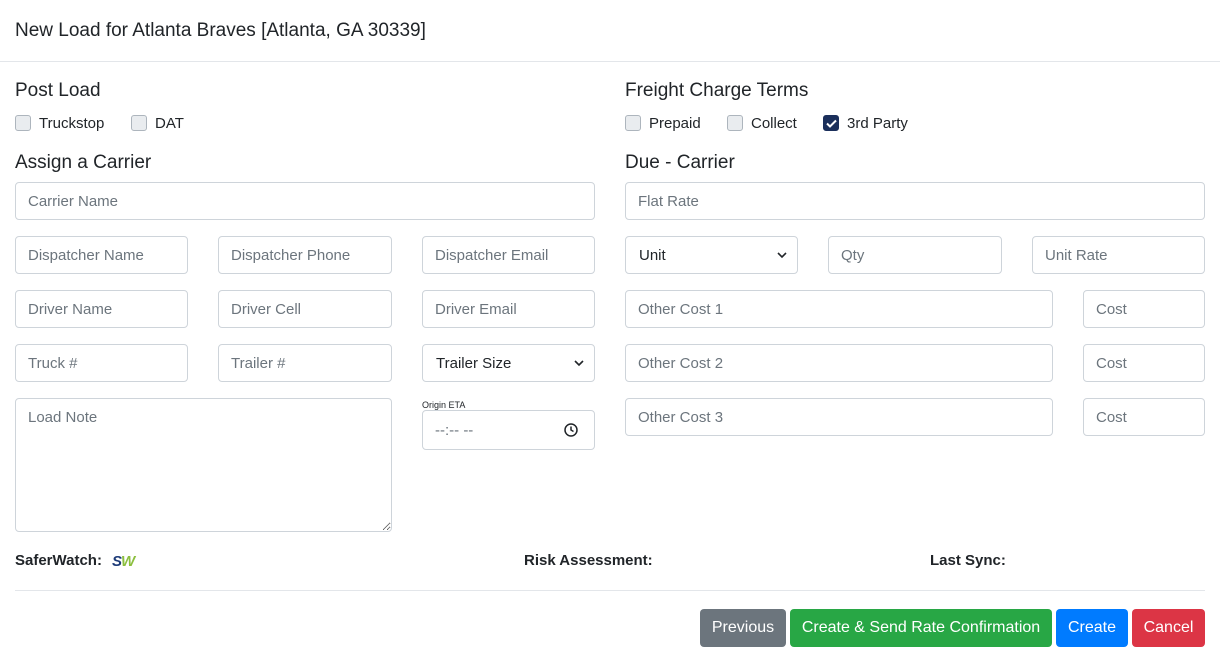 The image size is (1220, 663). Describe the element at coordinates (1144, 363) in the screenshot. I see `cost-2-input` at that location.